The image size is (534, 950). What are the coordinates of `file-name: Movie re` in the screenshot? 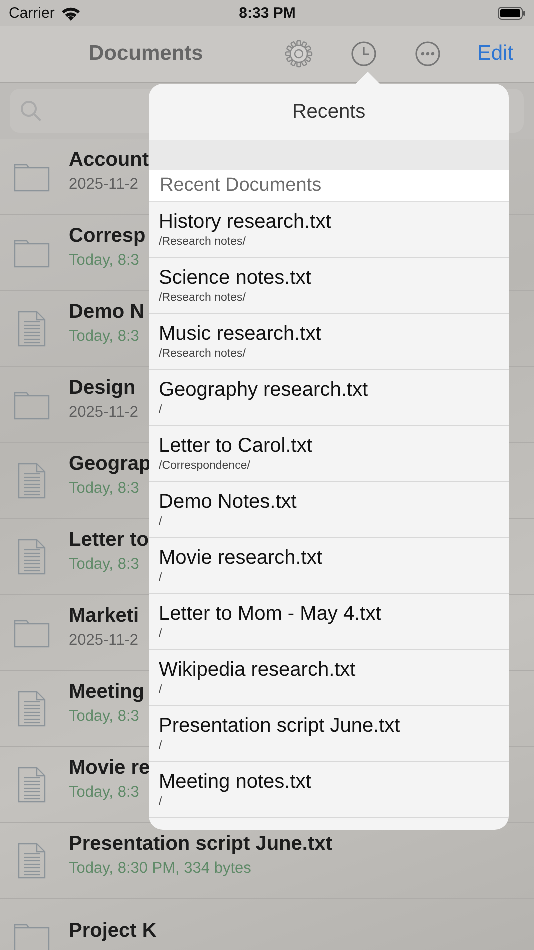 It's located at (109, 768).